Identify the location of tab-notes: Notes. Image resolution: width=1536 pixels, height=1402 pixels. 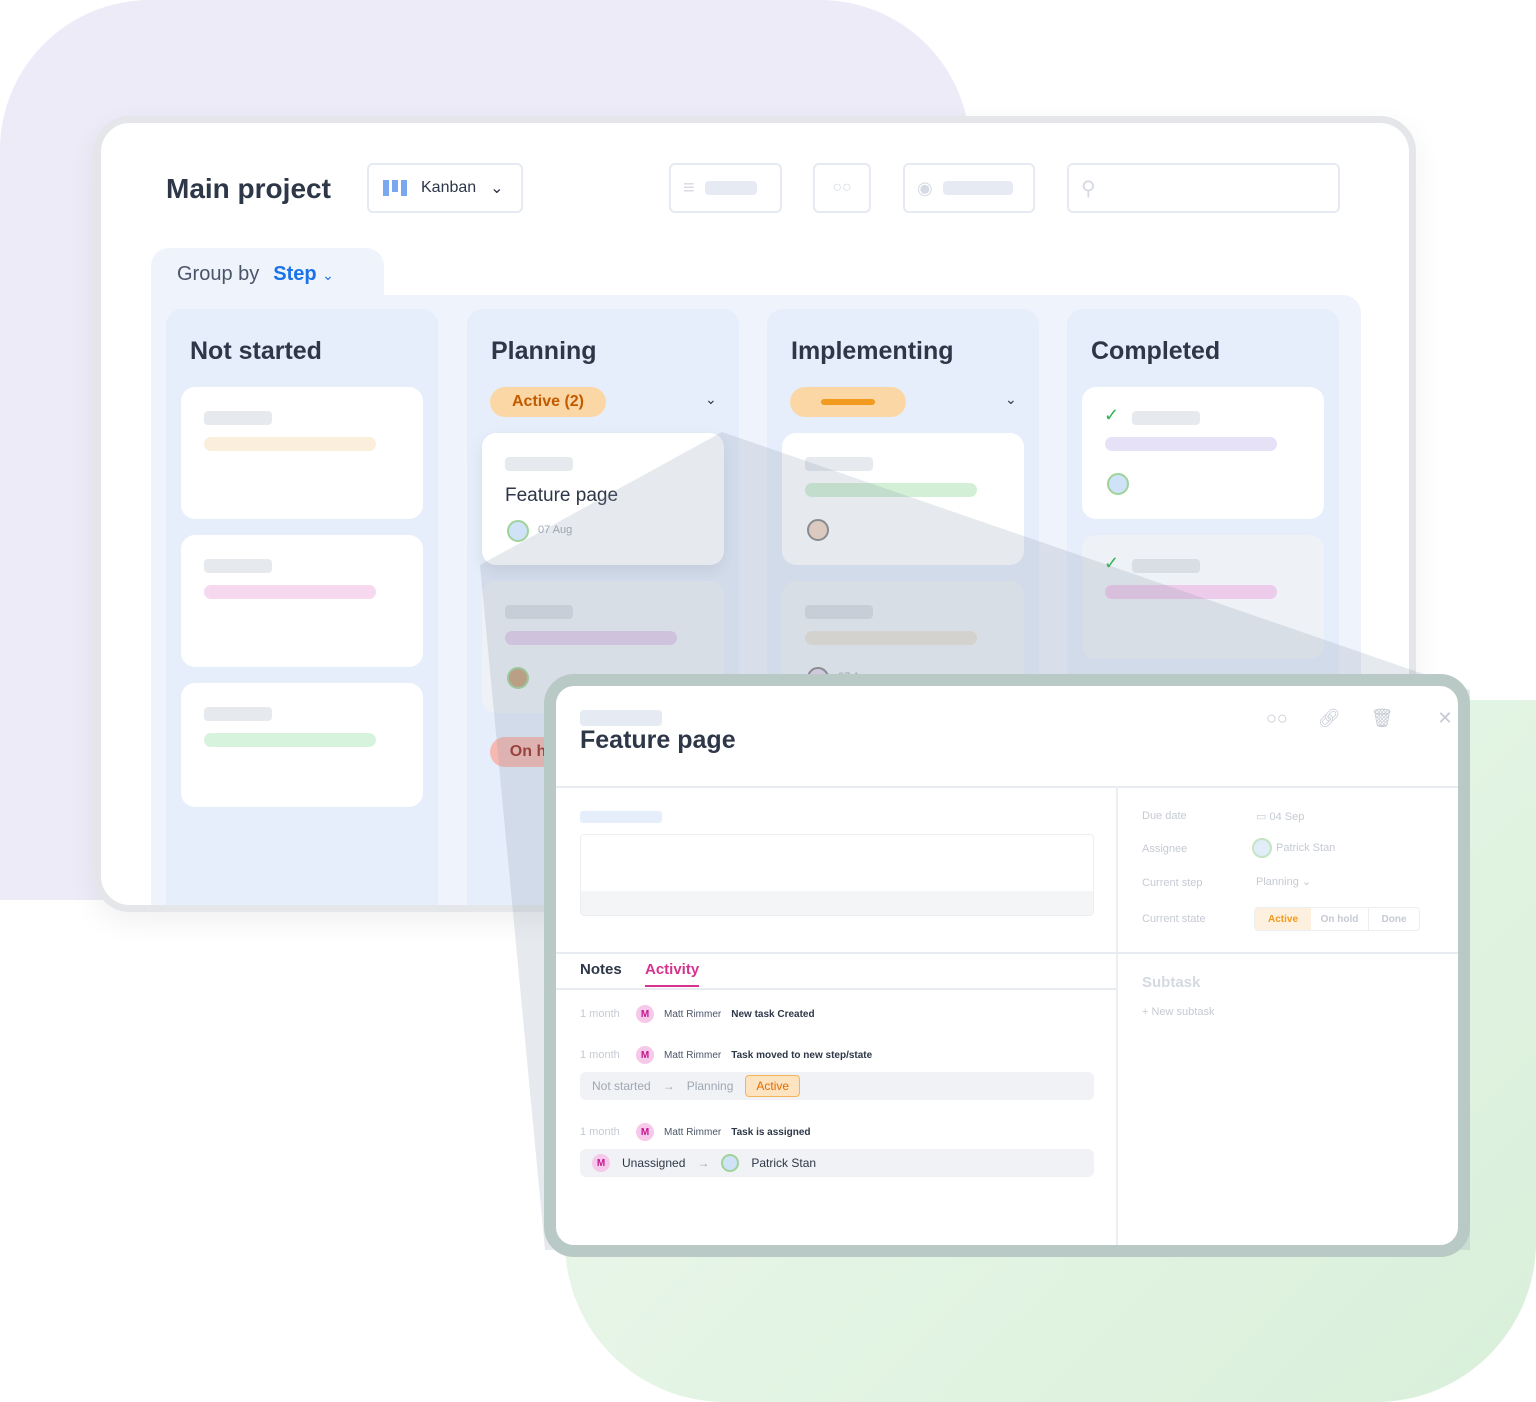
(601, 969).